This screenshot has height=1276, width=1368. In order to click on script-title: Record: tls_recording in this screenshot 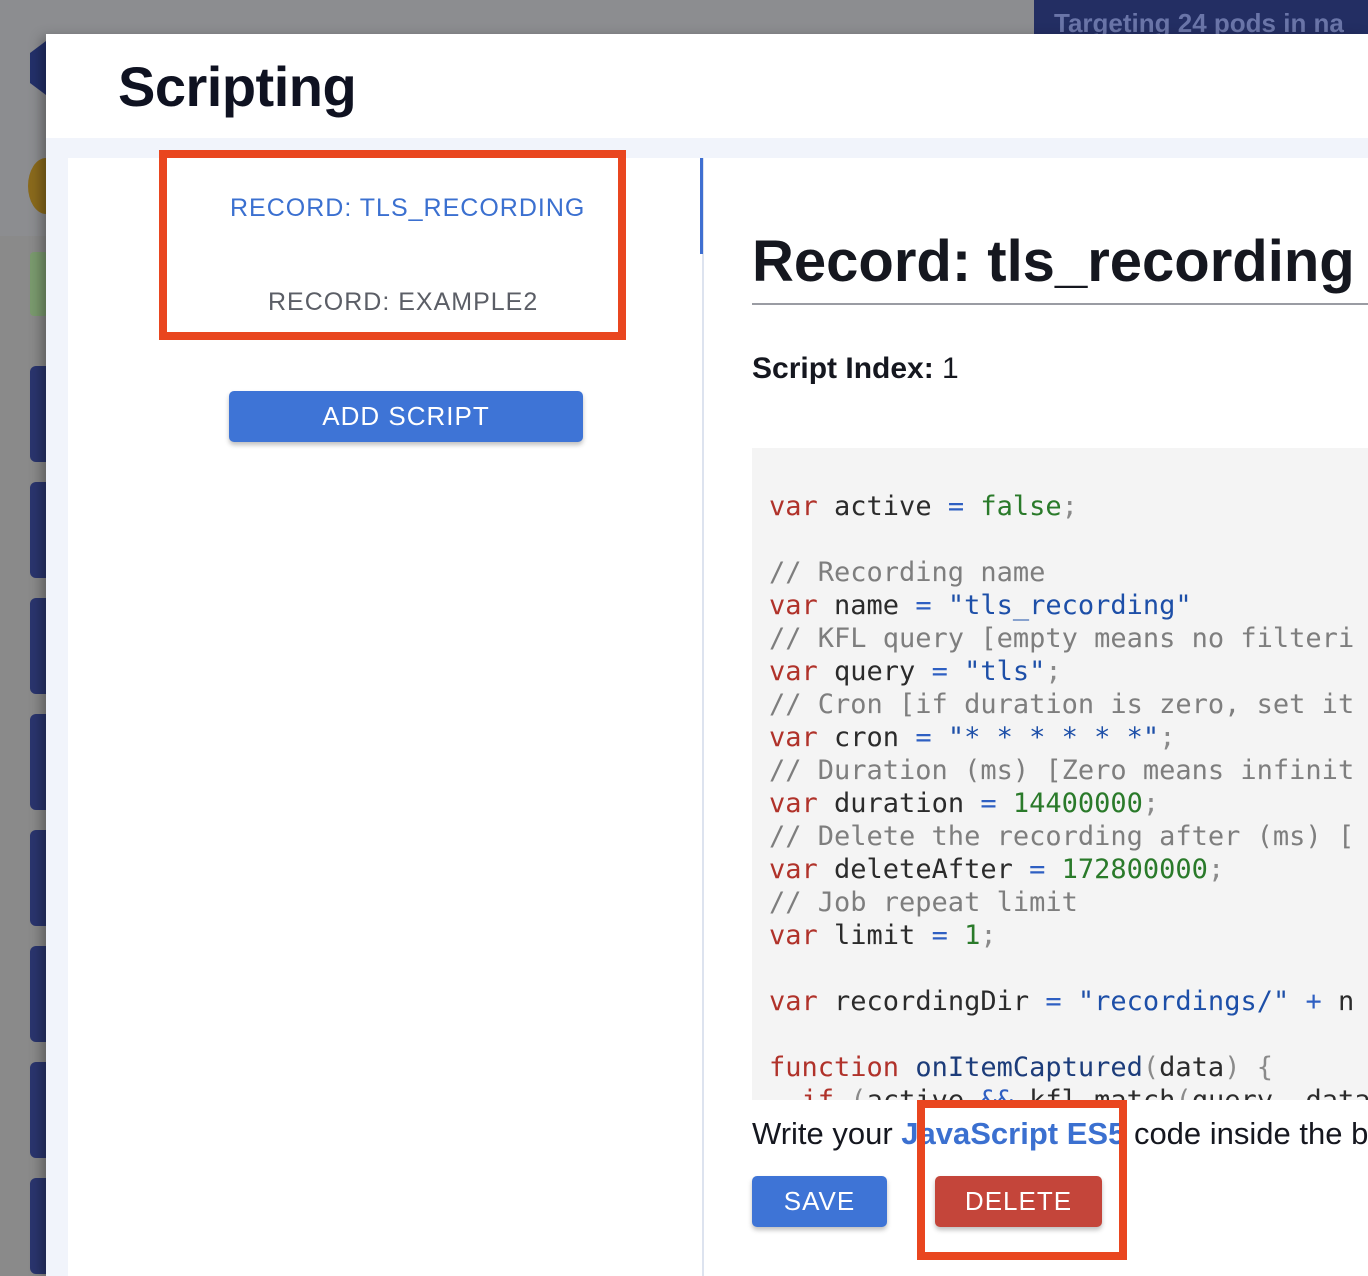, I will do `click(1053, 261)`.